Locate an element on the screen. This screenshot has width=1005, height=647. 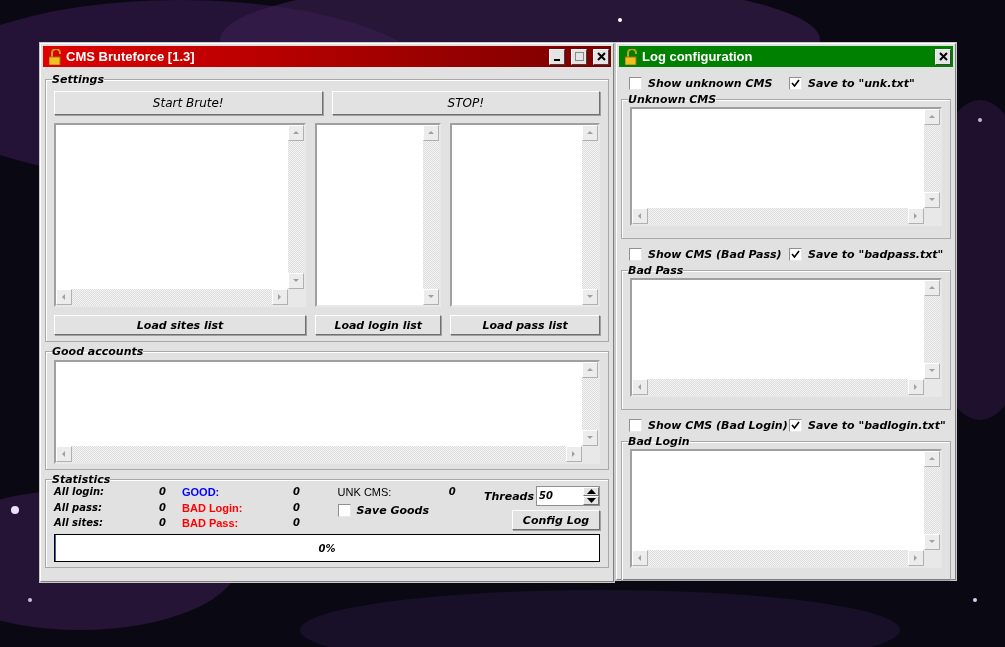
minimize-icon is located at coordinates (557, 60).